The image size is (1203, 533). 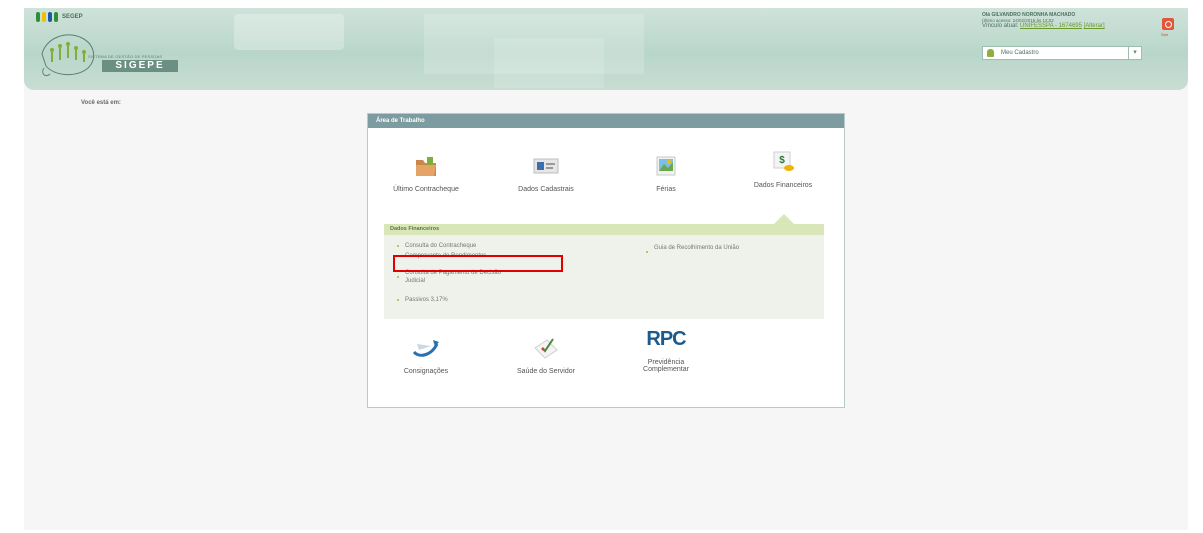 I want to click on sigepe-emblem-icon, so click(x=68, y=55).